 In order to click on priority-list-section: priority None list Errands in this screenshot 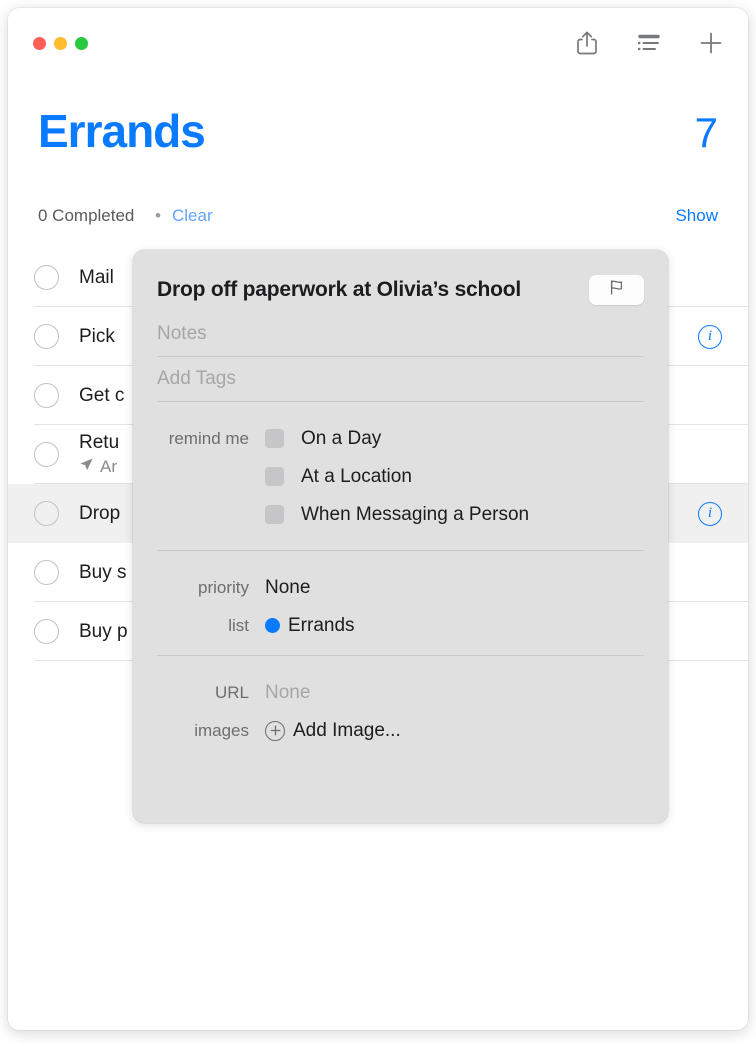, I will do `click(400, 598)`.